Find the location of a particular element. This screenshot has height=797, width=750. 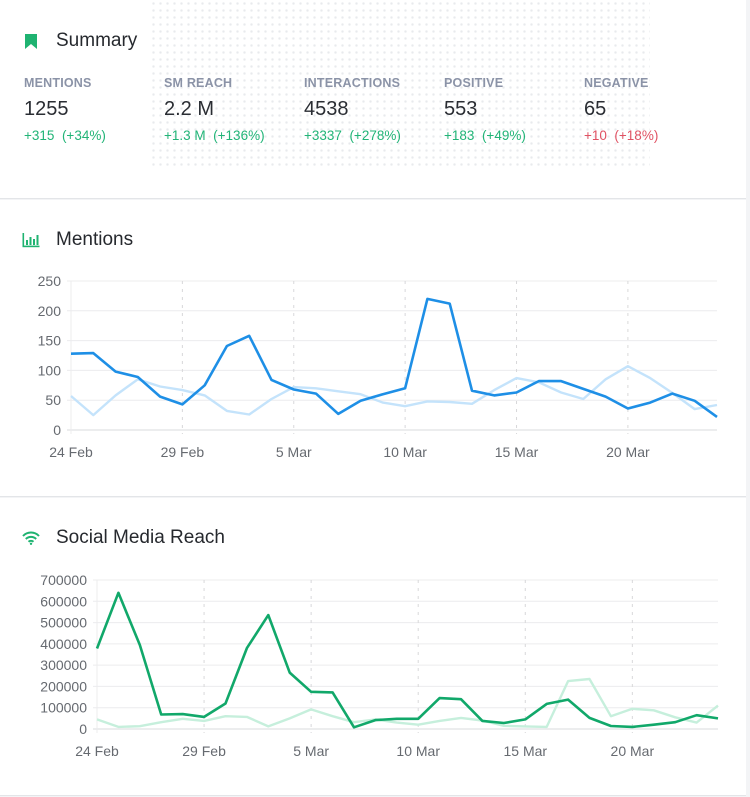

stat-value: 2.2 M is located at coordinates (189, 109).